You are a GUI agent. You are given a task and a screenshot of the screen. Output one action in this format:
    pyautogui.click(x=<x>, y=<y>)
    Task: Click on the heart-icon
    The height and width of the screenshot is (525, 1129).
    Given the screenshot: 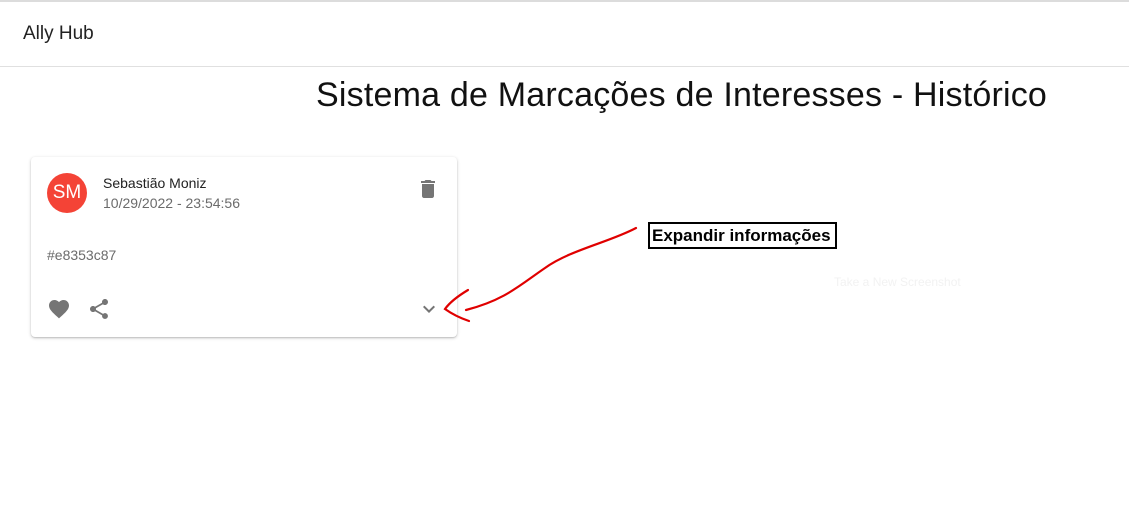 What is the action you would take?
    pyautogui.click(x=59, y=309)
    